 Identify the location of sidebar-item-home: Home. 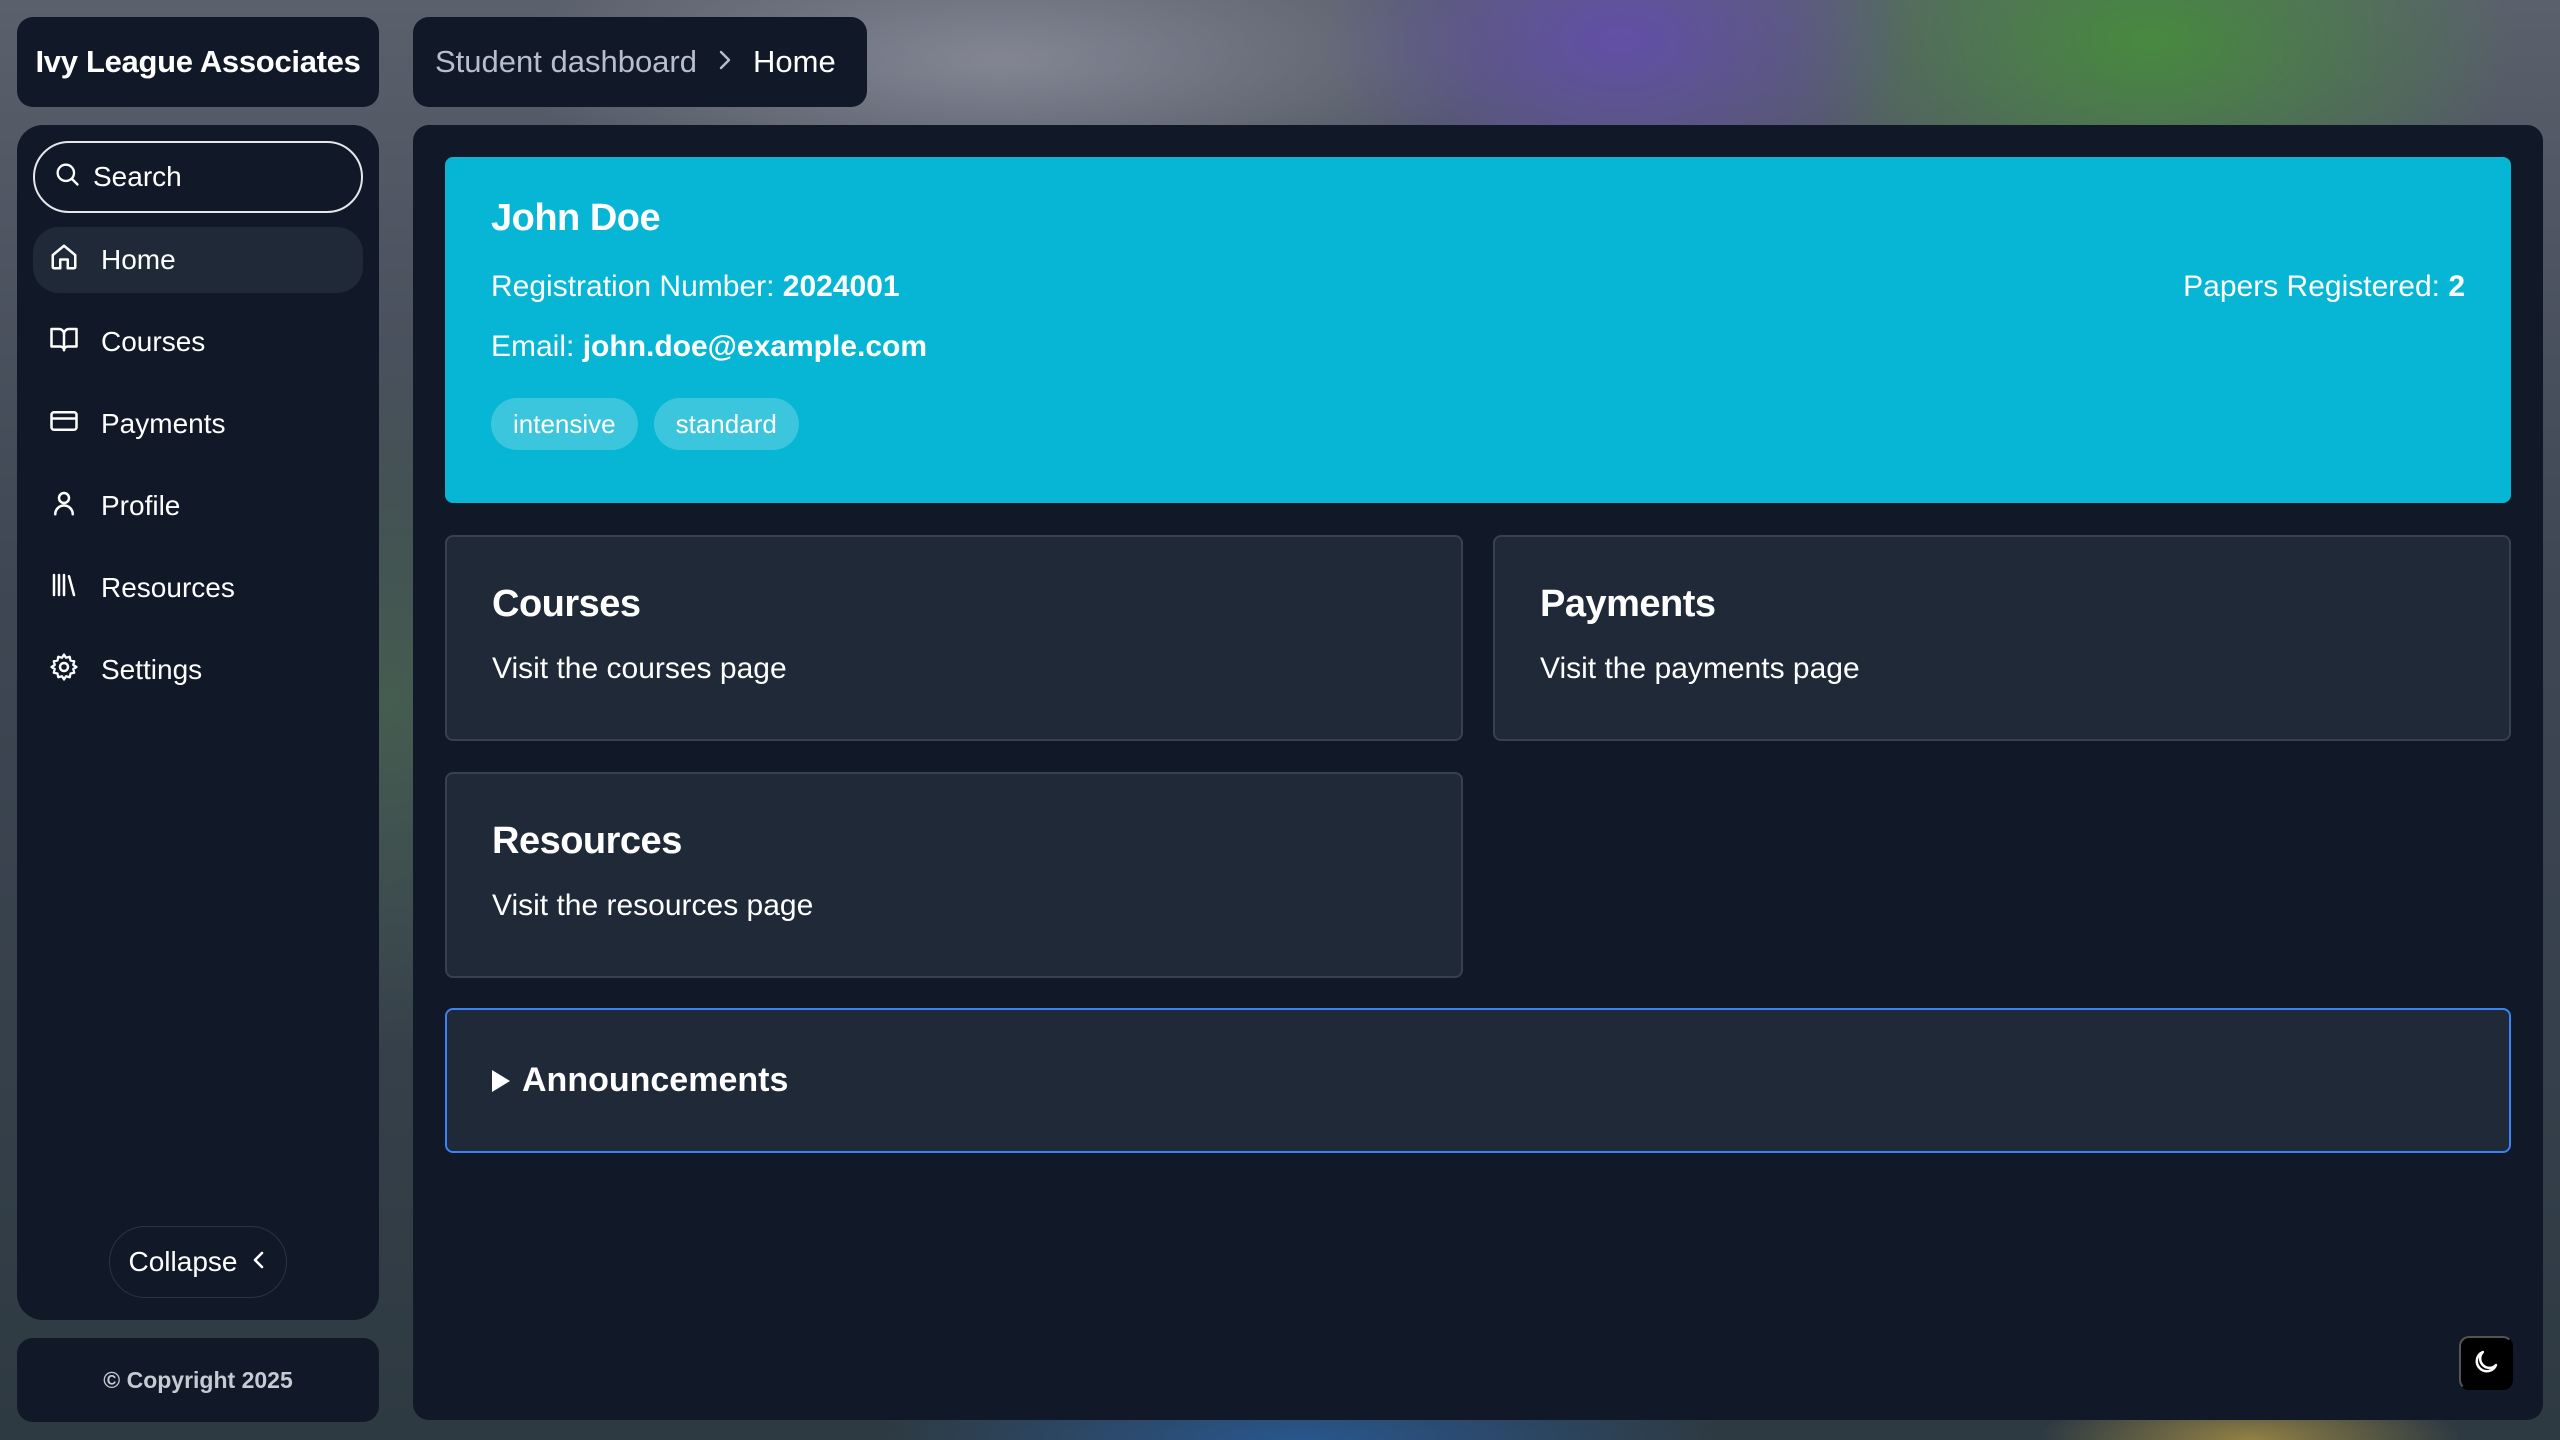
(198, 260).